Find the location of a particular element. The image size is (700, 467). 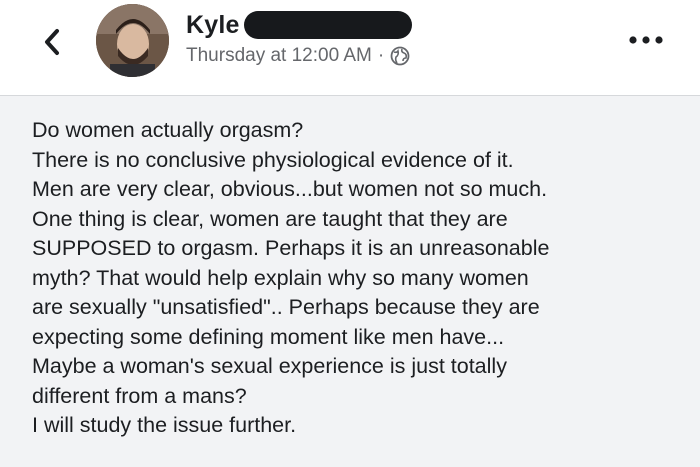

more-horizontal-icon is located at coordinates (646, 40).